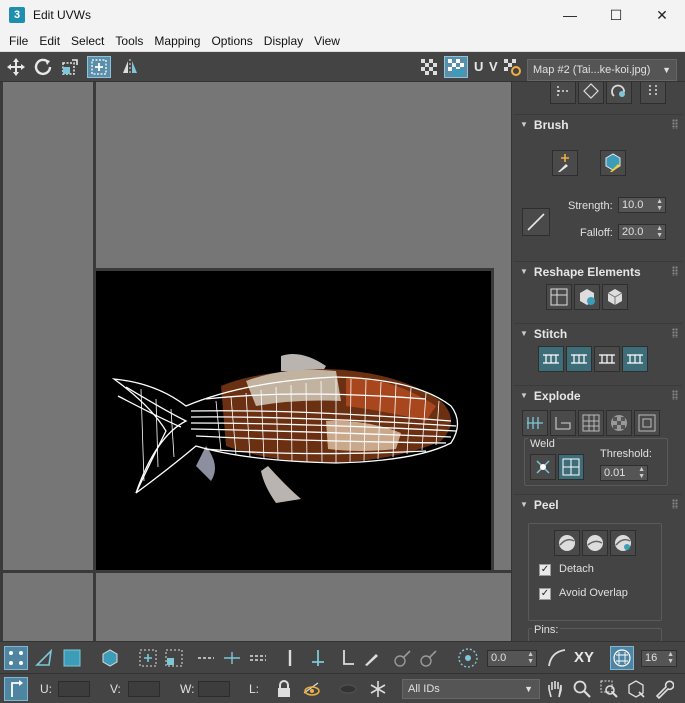  What do you see at coordinates (591, 423) in the screenshot?
I see `split-icon` at bounding box center [591, 423].